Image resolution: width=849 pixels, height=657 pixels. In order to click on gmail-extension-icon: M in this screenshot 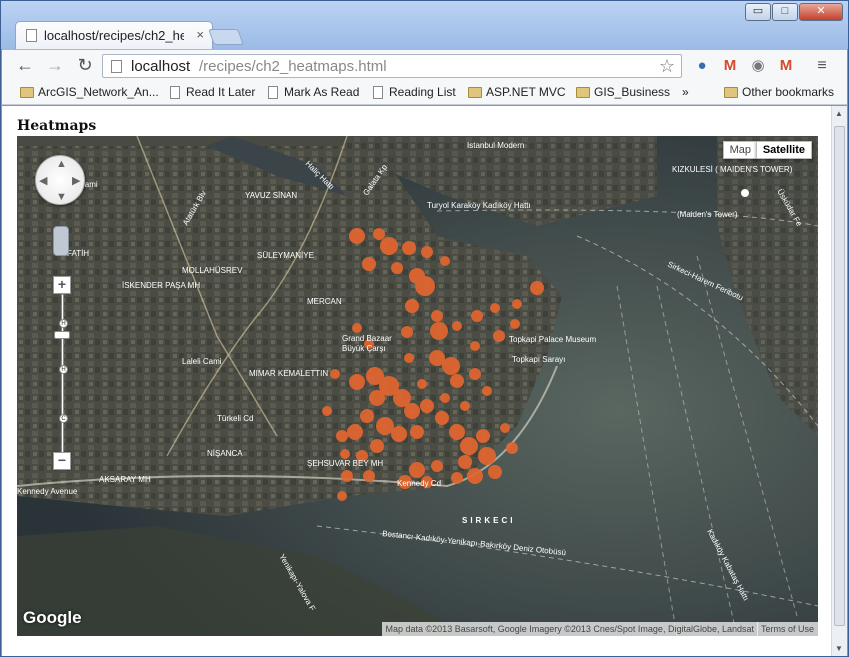, I will do `click(730, 66)`.